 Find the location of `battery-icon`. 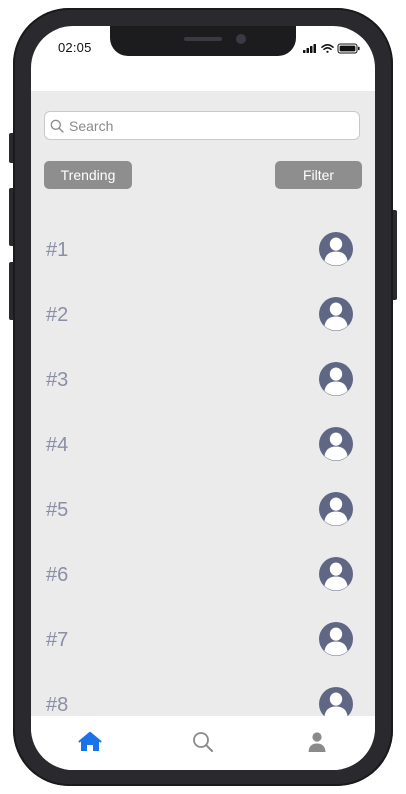

battery-icon is located at coordinates (348, 48).